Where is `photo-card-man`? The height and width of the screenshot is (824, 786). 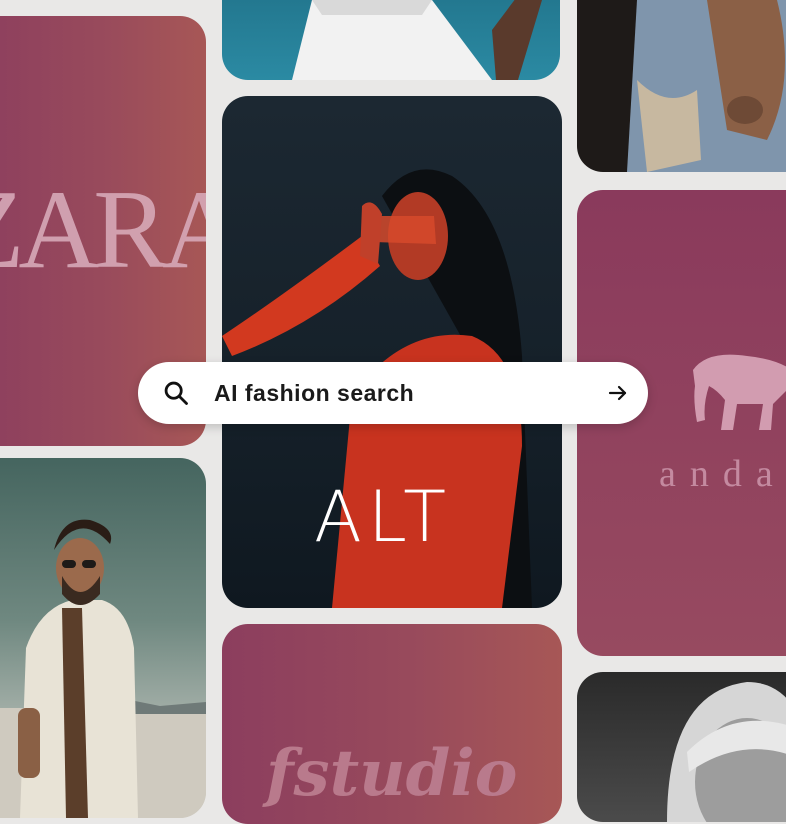
photo-card-man is located at coordinates (103, 638).